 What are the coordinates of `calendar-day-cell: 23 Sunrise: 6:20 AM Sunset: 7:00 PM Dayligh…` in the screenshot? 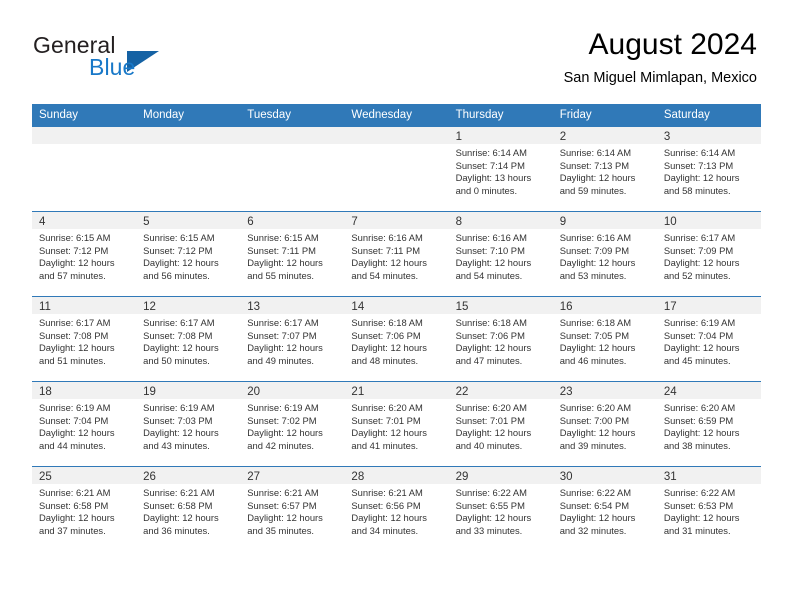 It's located at (604, 424).